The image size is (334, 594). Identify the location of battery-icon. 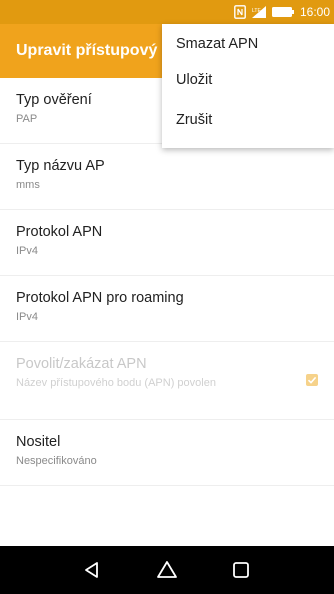
(282, 12).